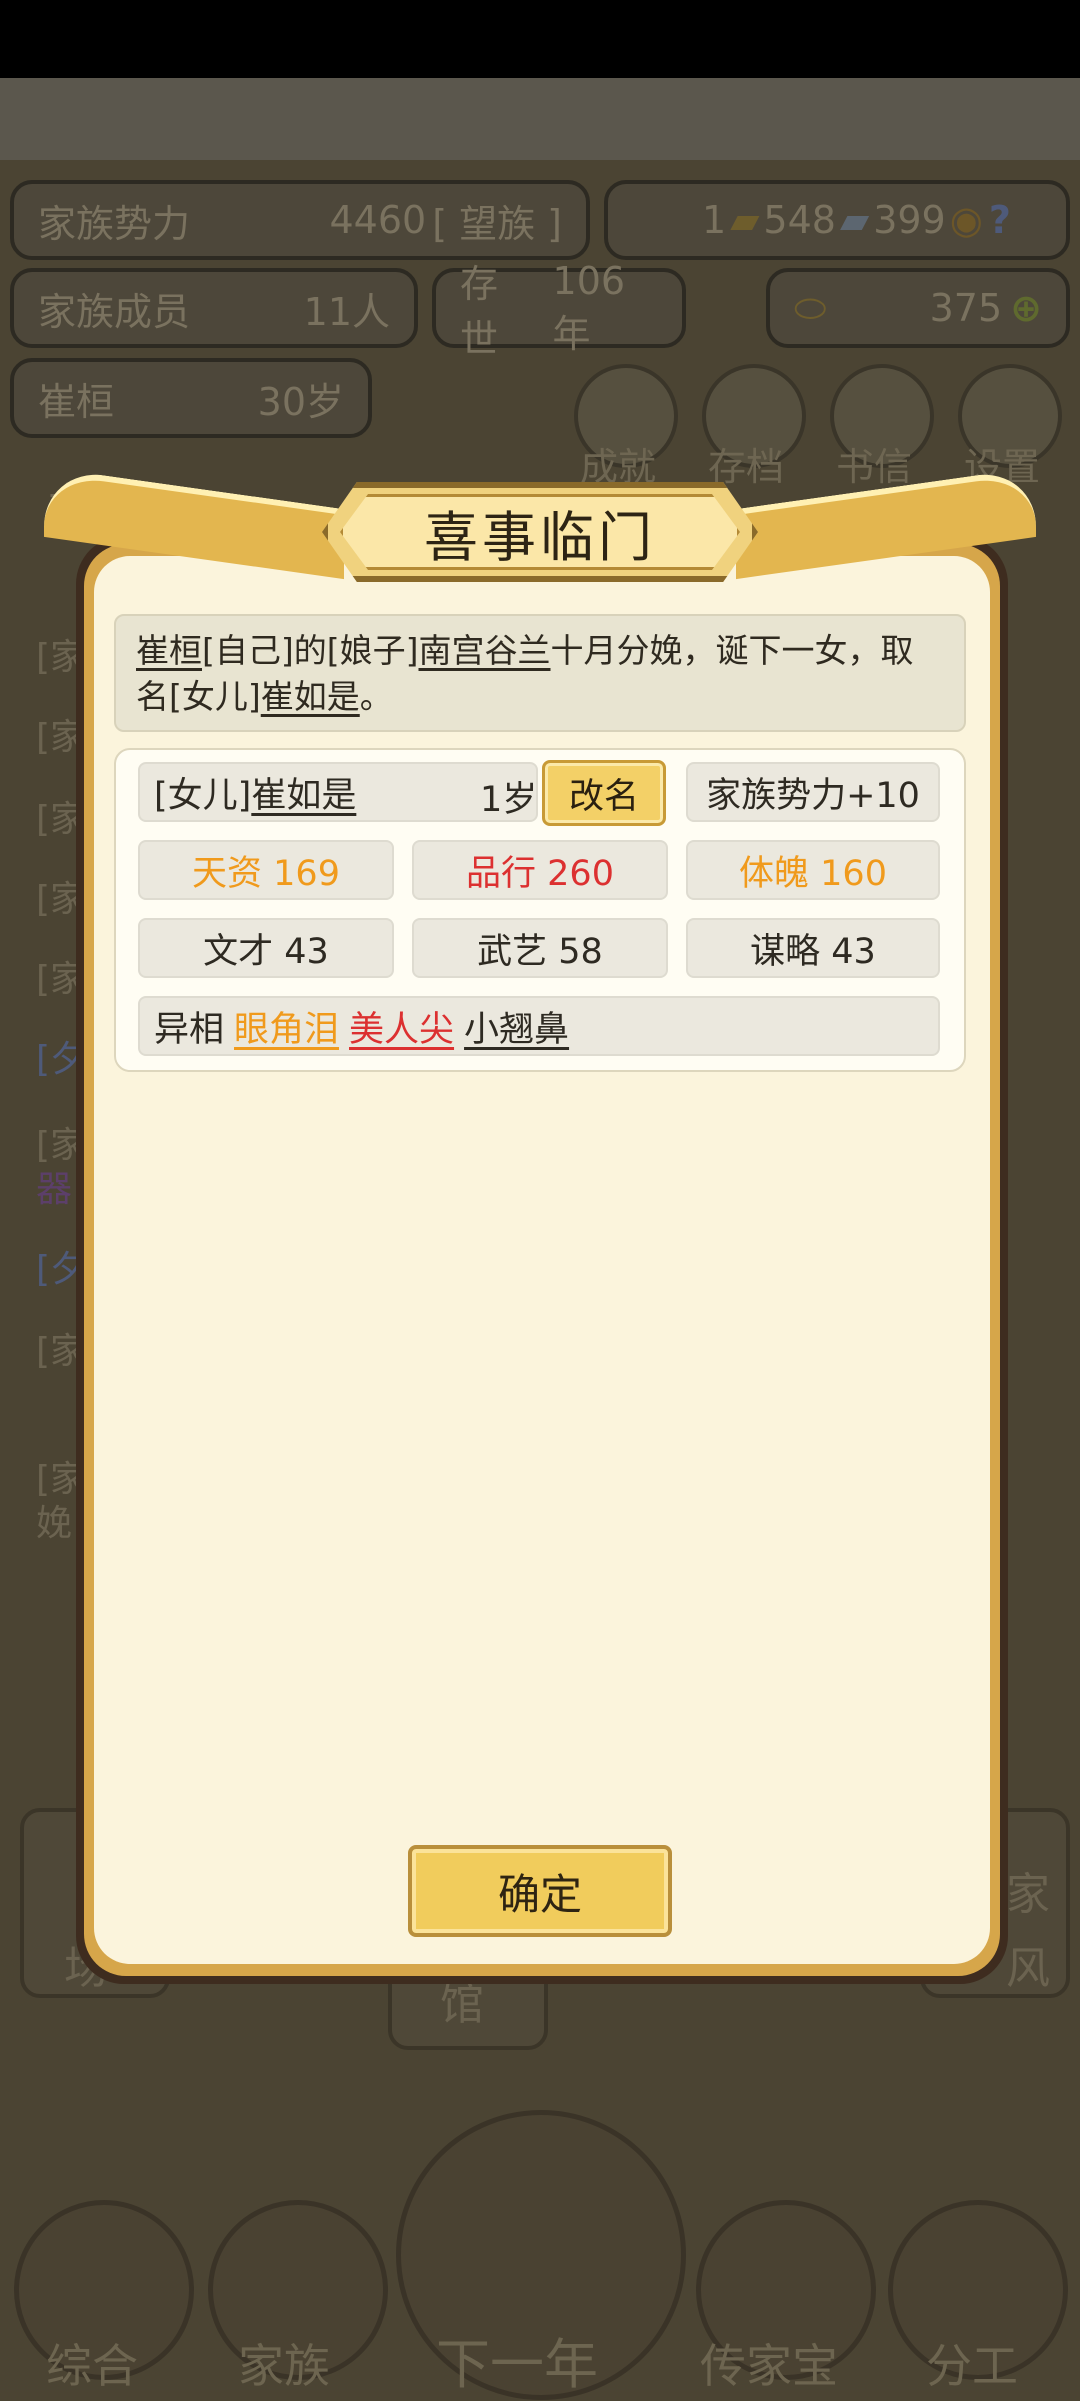 The image size is (1080, 2401). I want to click on power-bonus: 家族势力+10, so click(813, 792).